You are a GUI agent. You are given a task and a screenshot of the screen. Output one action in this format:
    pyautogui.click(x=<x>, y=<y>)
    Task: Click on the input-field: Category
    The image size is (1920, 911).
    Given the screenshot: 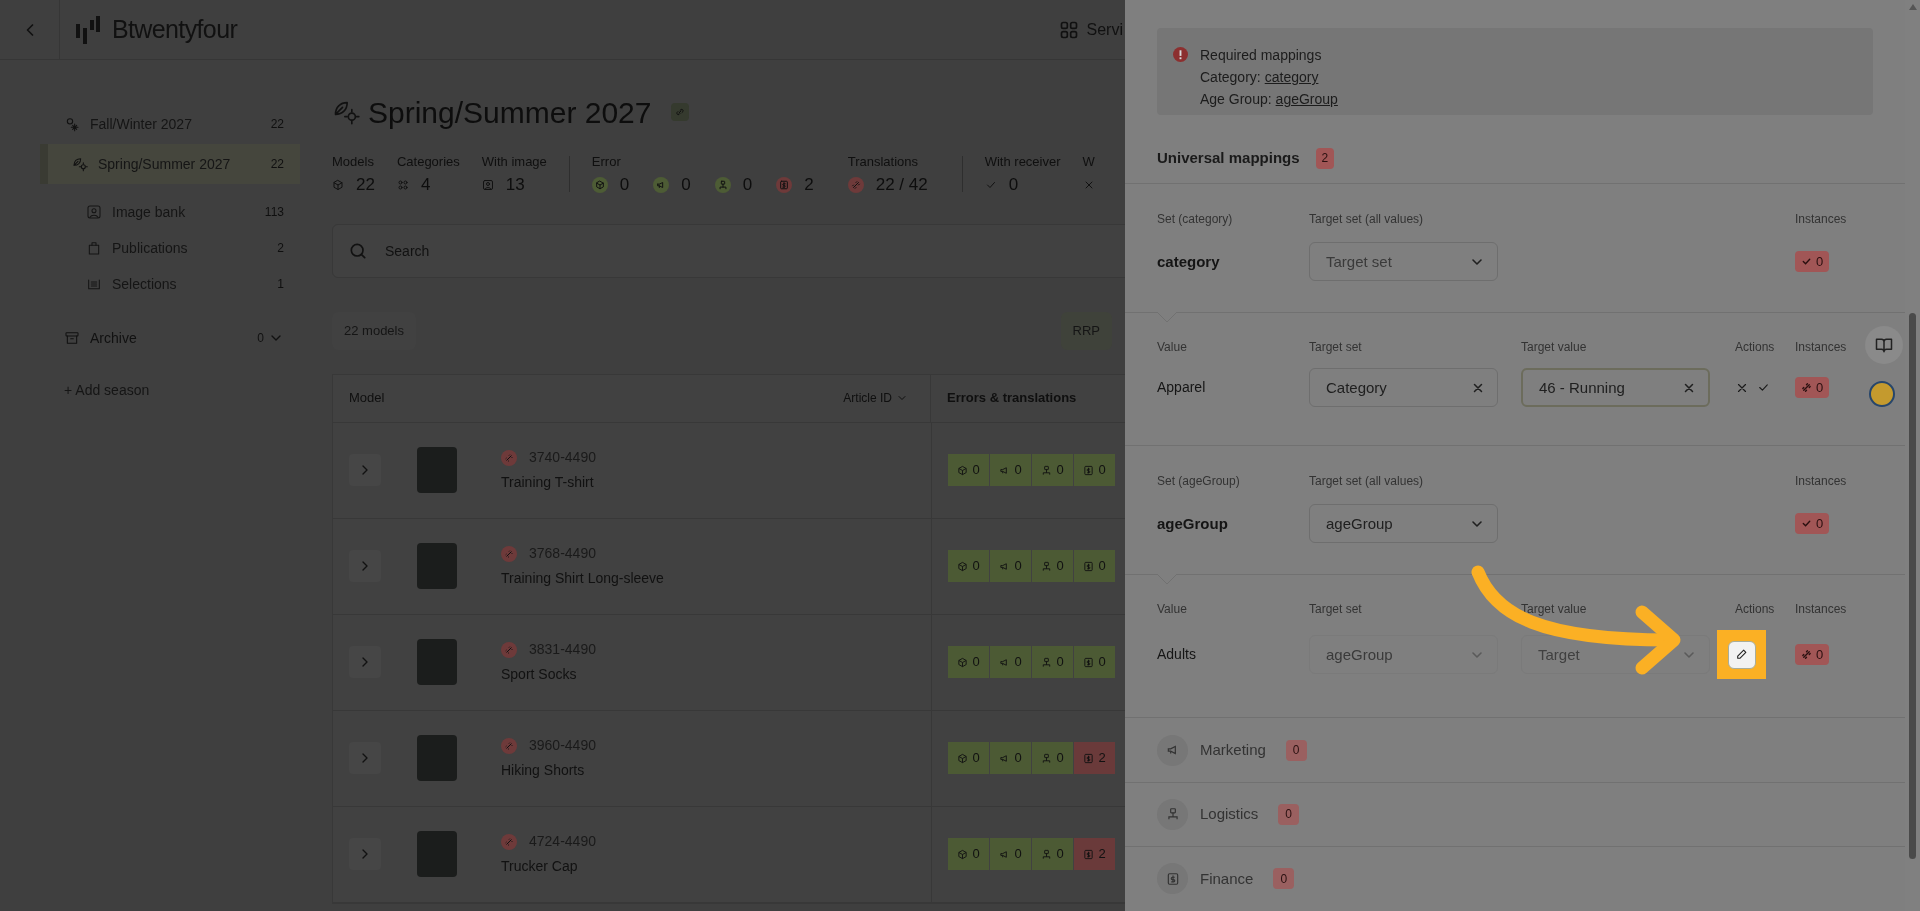 What is the action you would take?
    pyautogui.click(x=1403, y=388)
    